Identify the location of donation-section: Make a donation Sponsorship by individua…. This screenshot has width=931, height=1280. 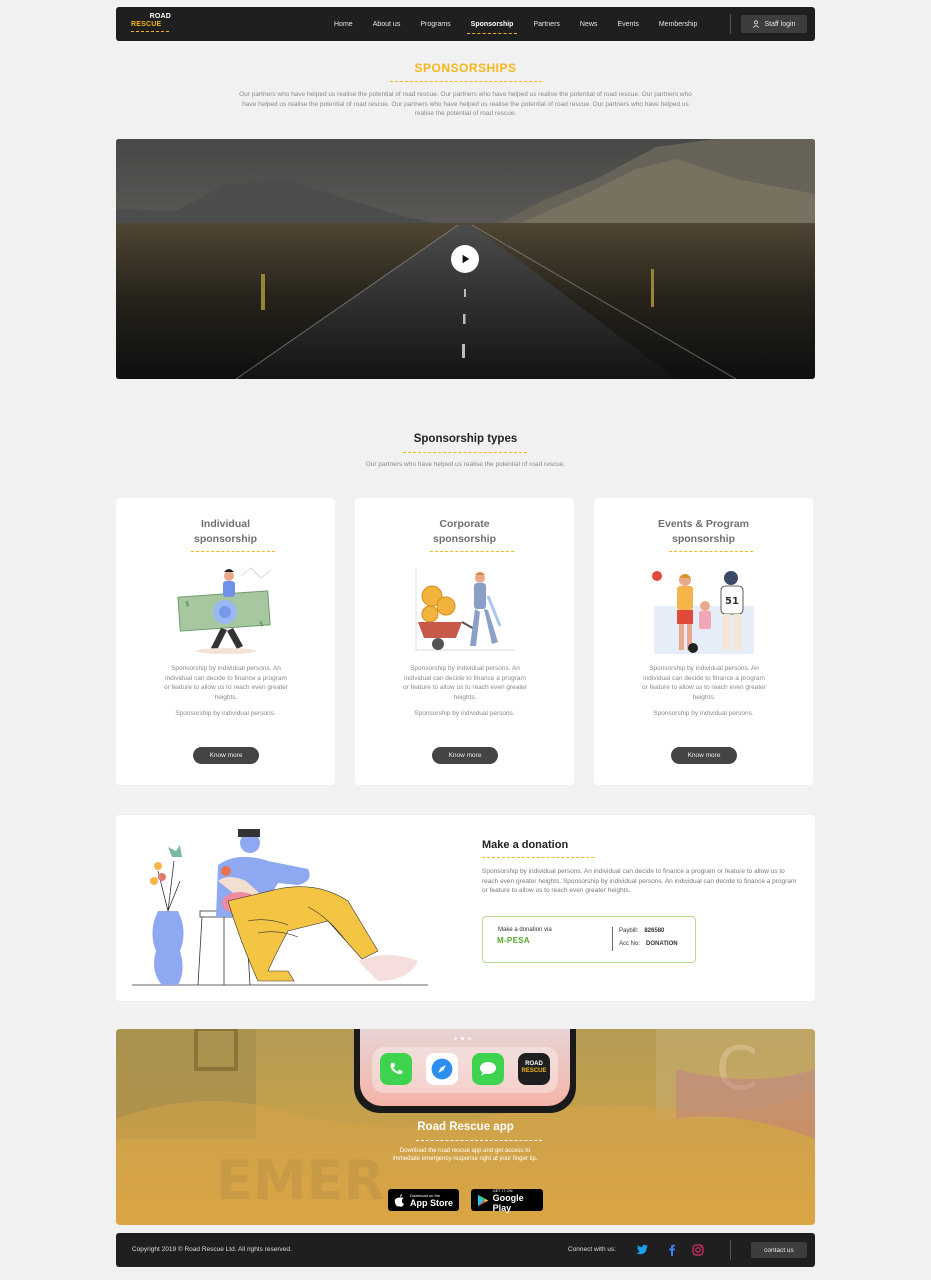
(465, 908).